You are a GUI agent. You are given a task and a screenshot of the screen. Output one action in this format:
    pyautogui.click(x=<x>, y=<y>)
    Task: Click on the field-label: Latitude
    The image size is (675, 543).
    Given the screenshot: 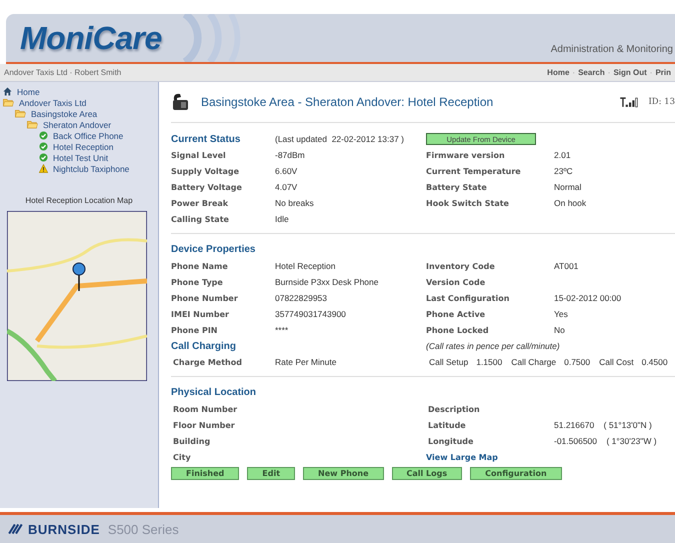 What is the action you would take?
    pyautogui.click(x=447, y=425)
    